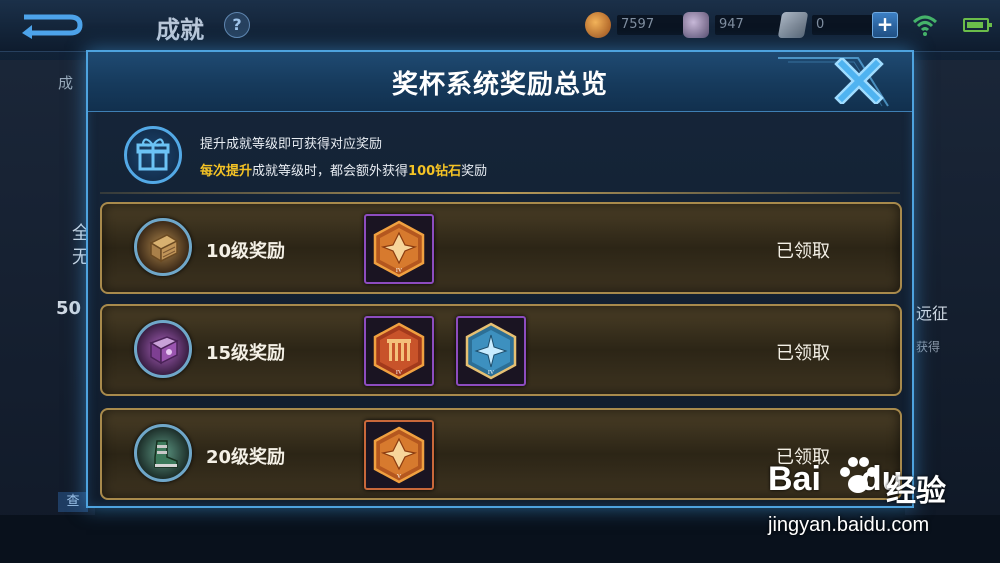  I want to click on intro-highlight-1: 每次提升, so click(226, 171).